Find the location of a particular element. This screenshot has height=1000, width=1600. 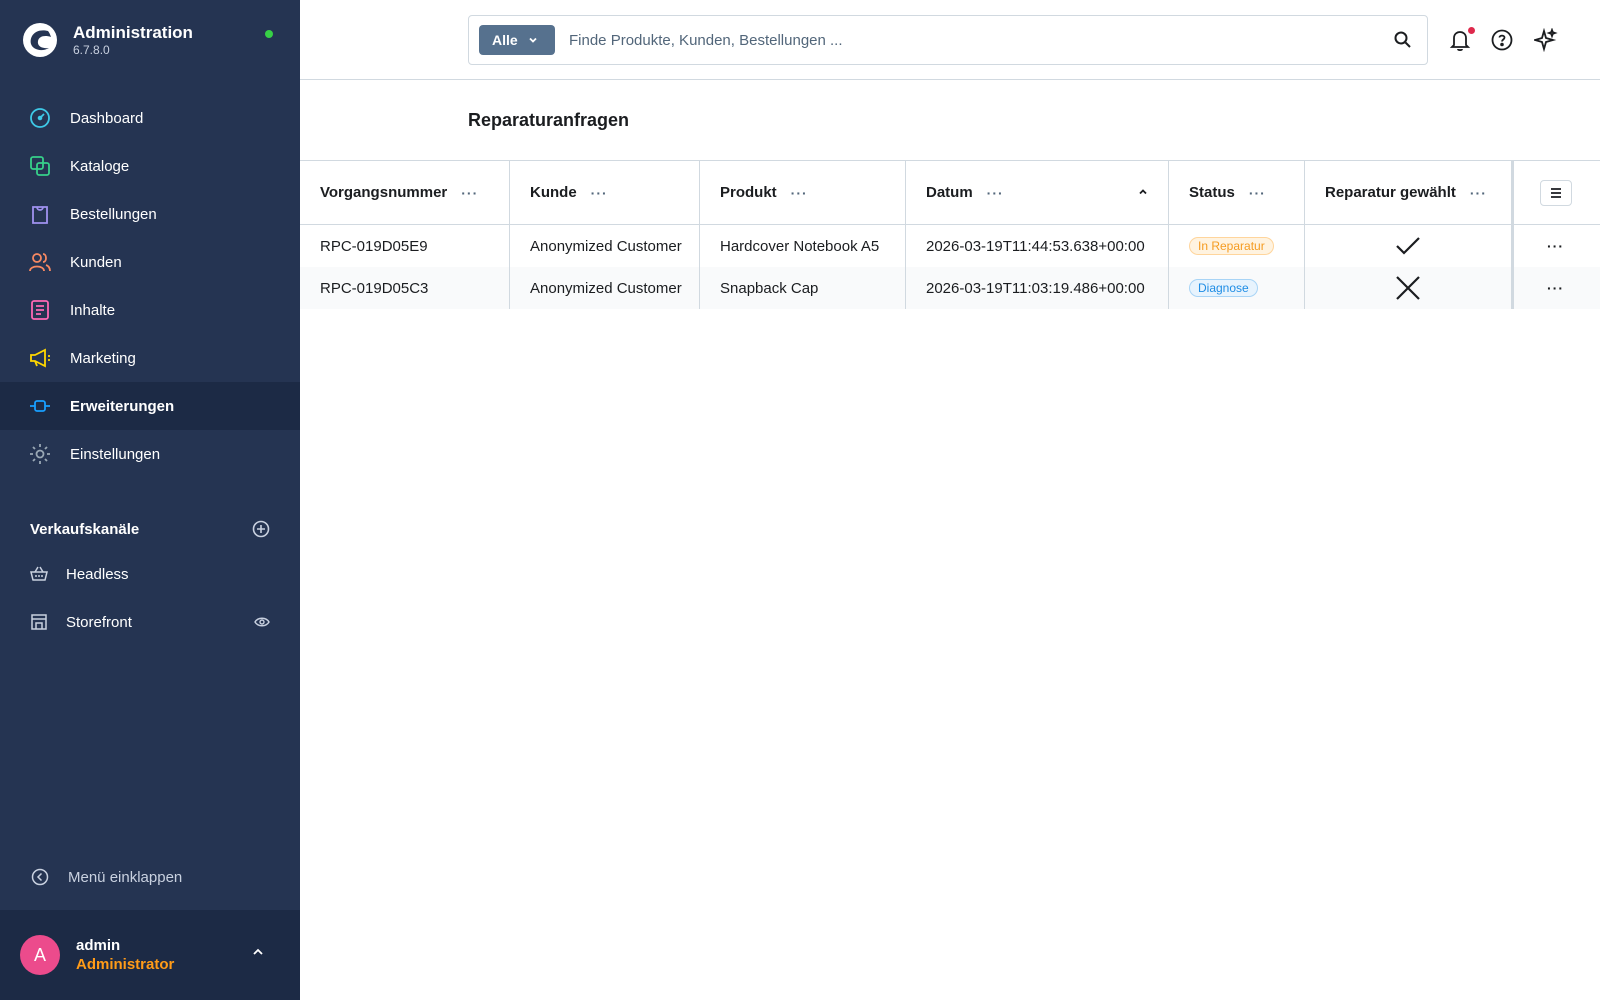

top-bar: Alle is located at coordinates (950, 40).